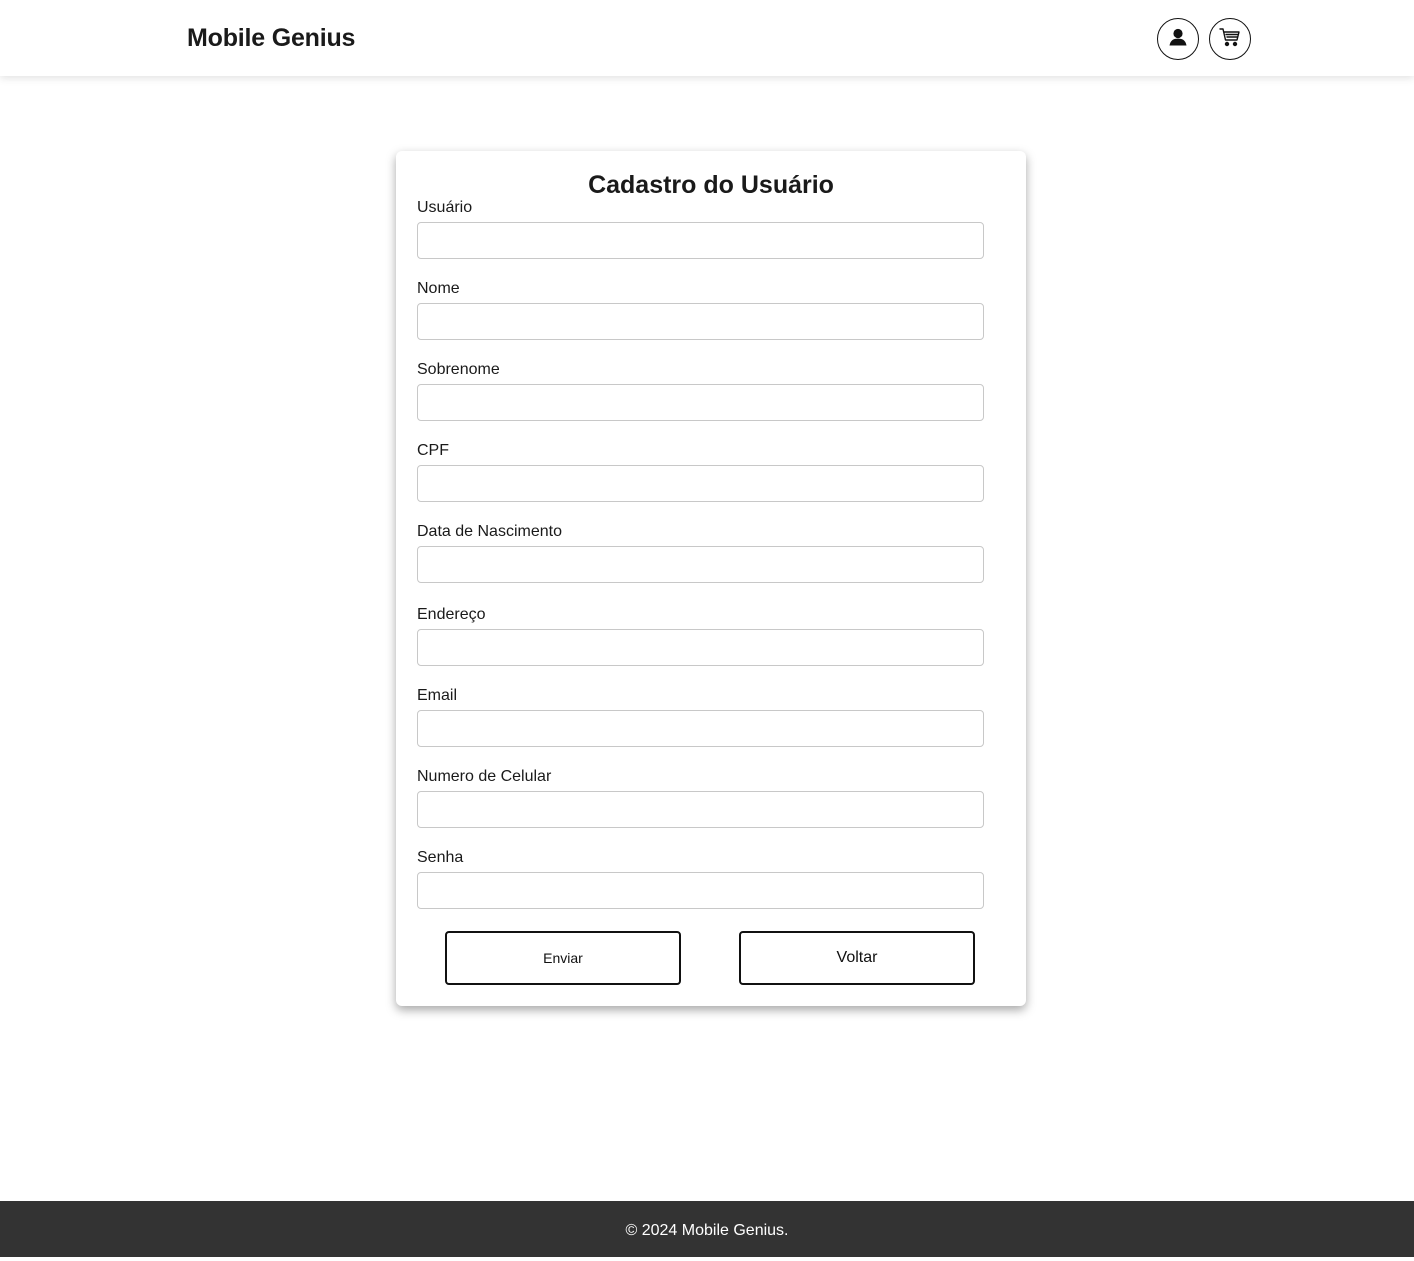  Describe the element at coordinates (451, 614) in the screenshot. I see `field-label-endereco: Endereço` at that location.